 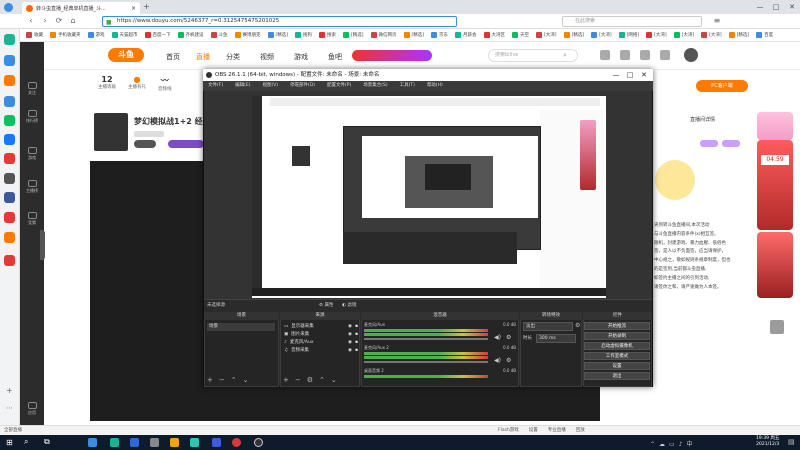 I want to click on remove-source-icon: −, so click(x=298, y=380).